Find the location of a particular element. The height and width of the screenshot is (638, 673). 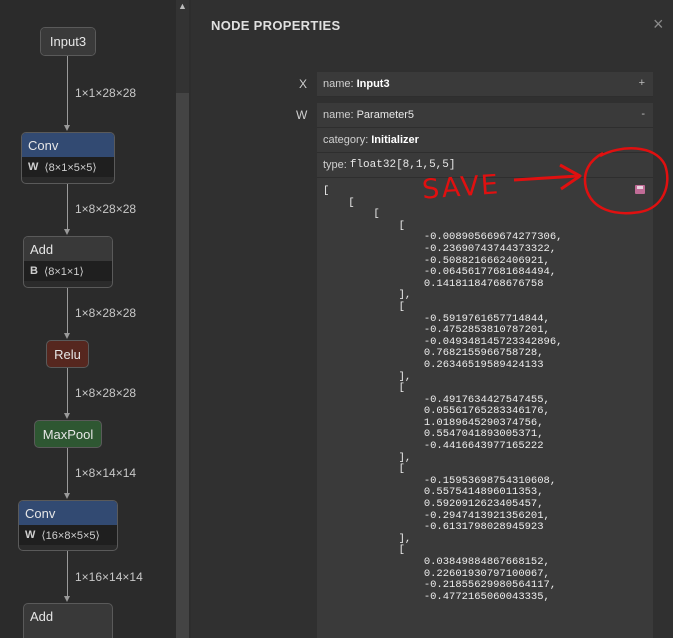

scrollbar-thumb is located at coordinates (182, 365).